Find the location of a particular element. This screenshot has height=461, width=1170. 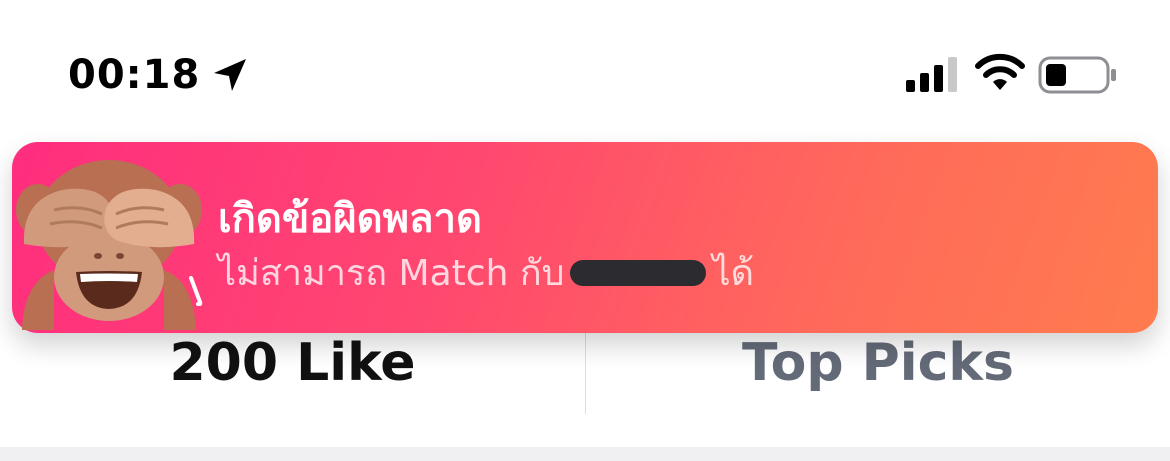

tail-icon is located at coordinates (196, 291).